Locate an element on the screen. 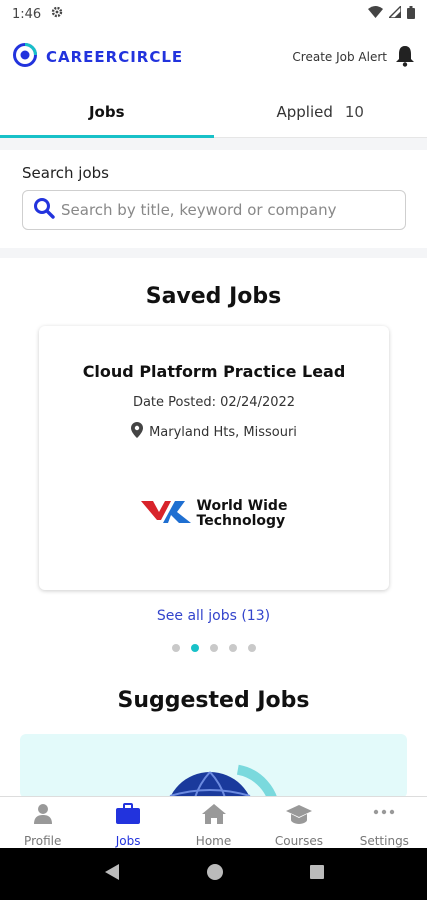 Image resolution: width=427 pixels, height=900 pixels. tab-applied-label: Applied is located at coordinates (304, 111).